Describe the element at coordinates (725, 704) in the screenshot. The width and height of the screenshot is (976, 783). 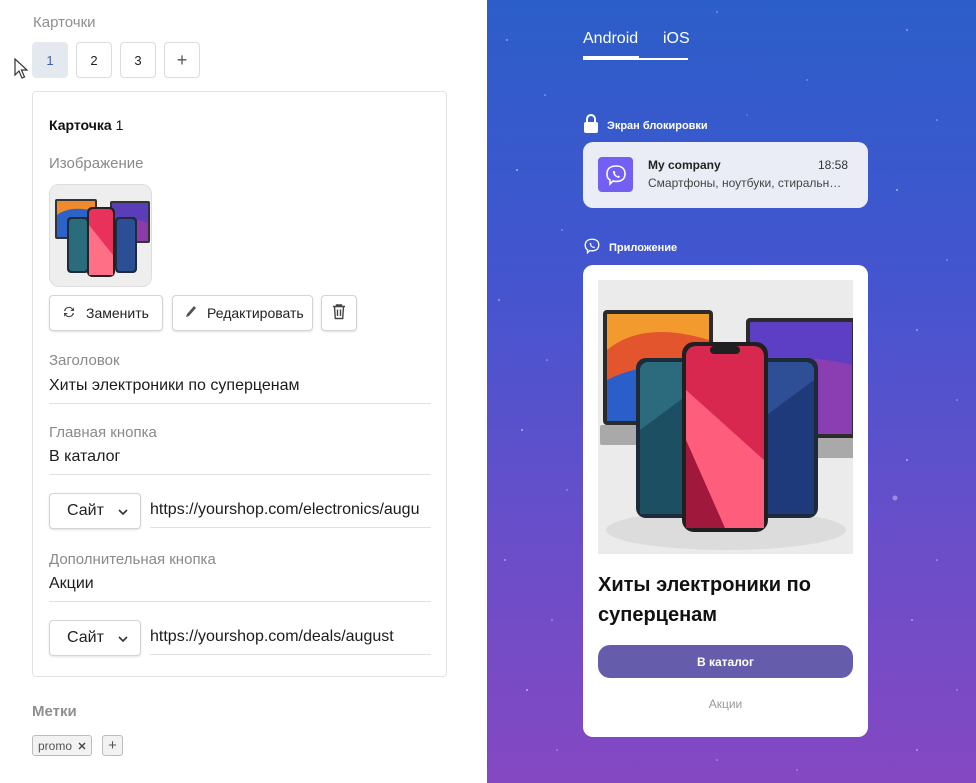
I see `promotions-link: Акции` at that location.